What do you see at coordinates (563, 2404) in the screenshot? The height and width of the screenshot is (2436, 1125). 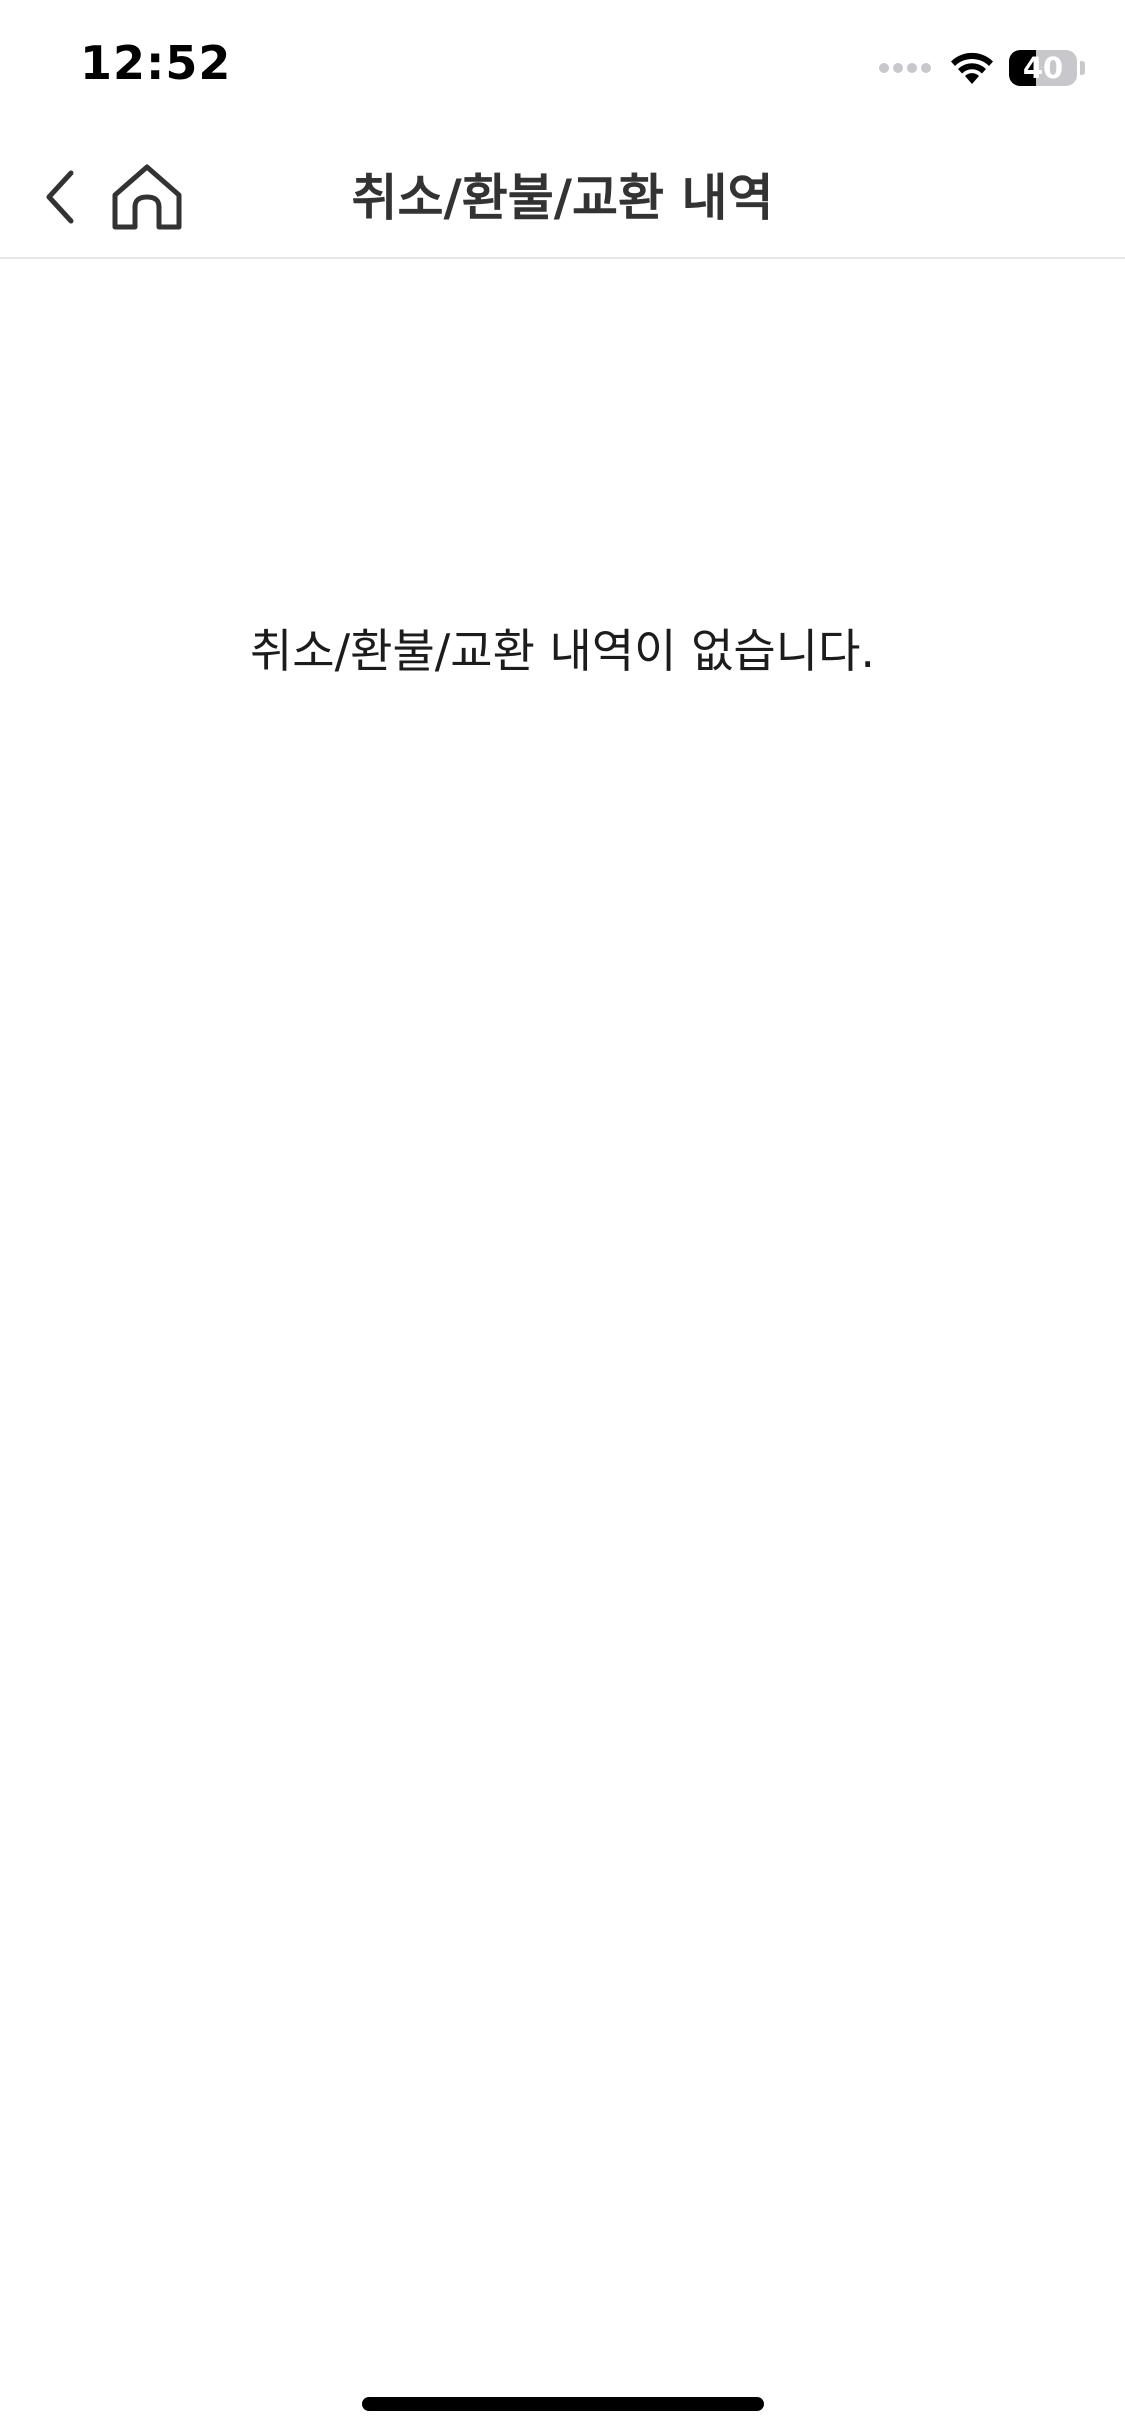 I see `home-indicator` at bounding box center [563, 2404].